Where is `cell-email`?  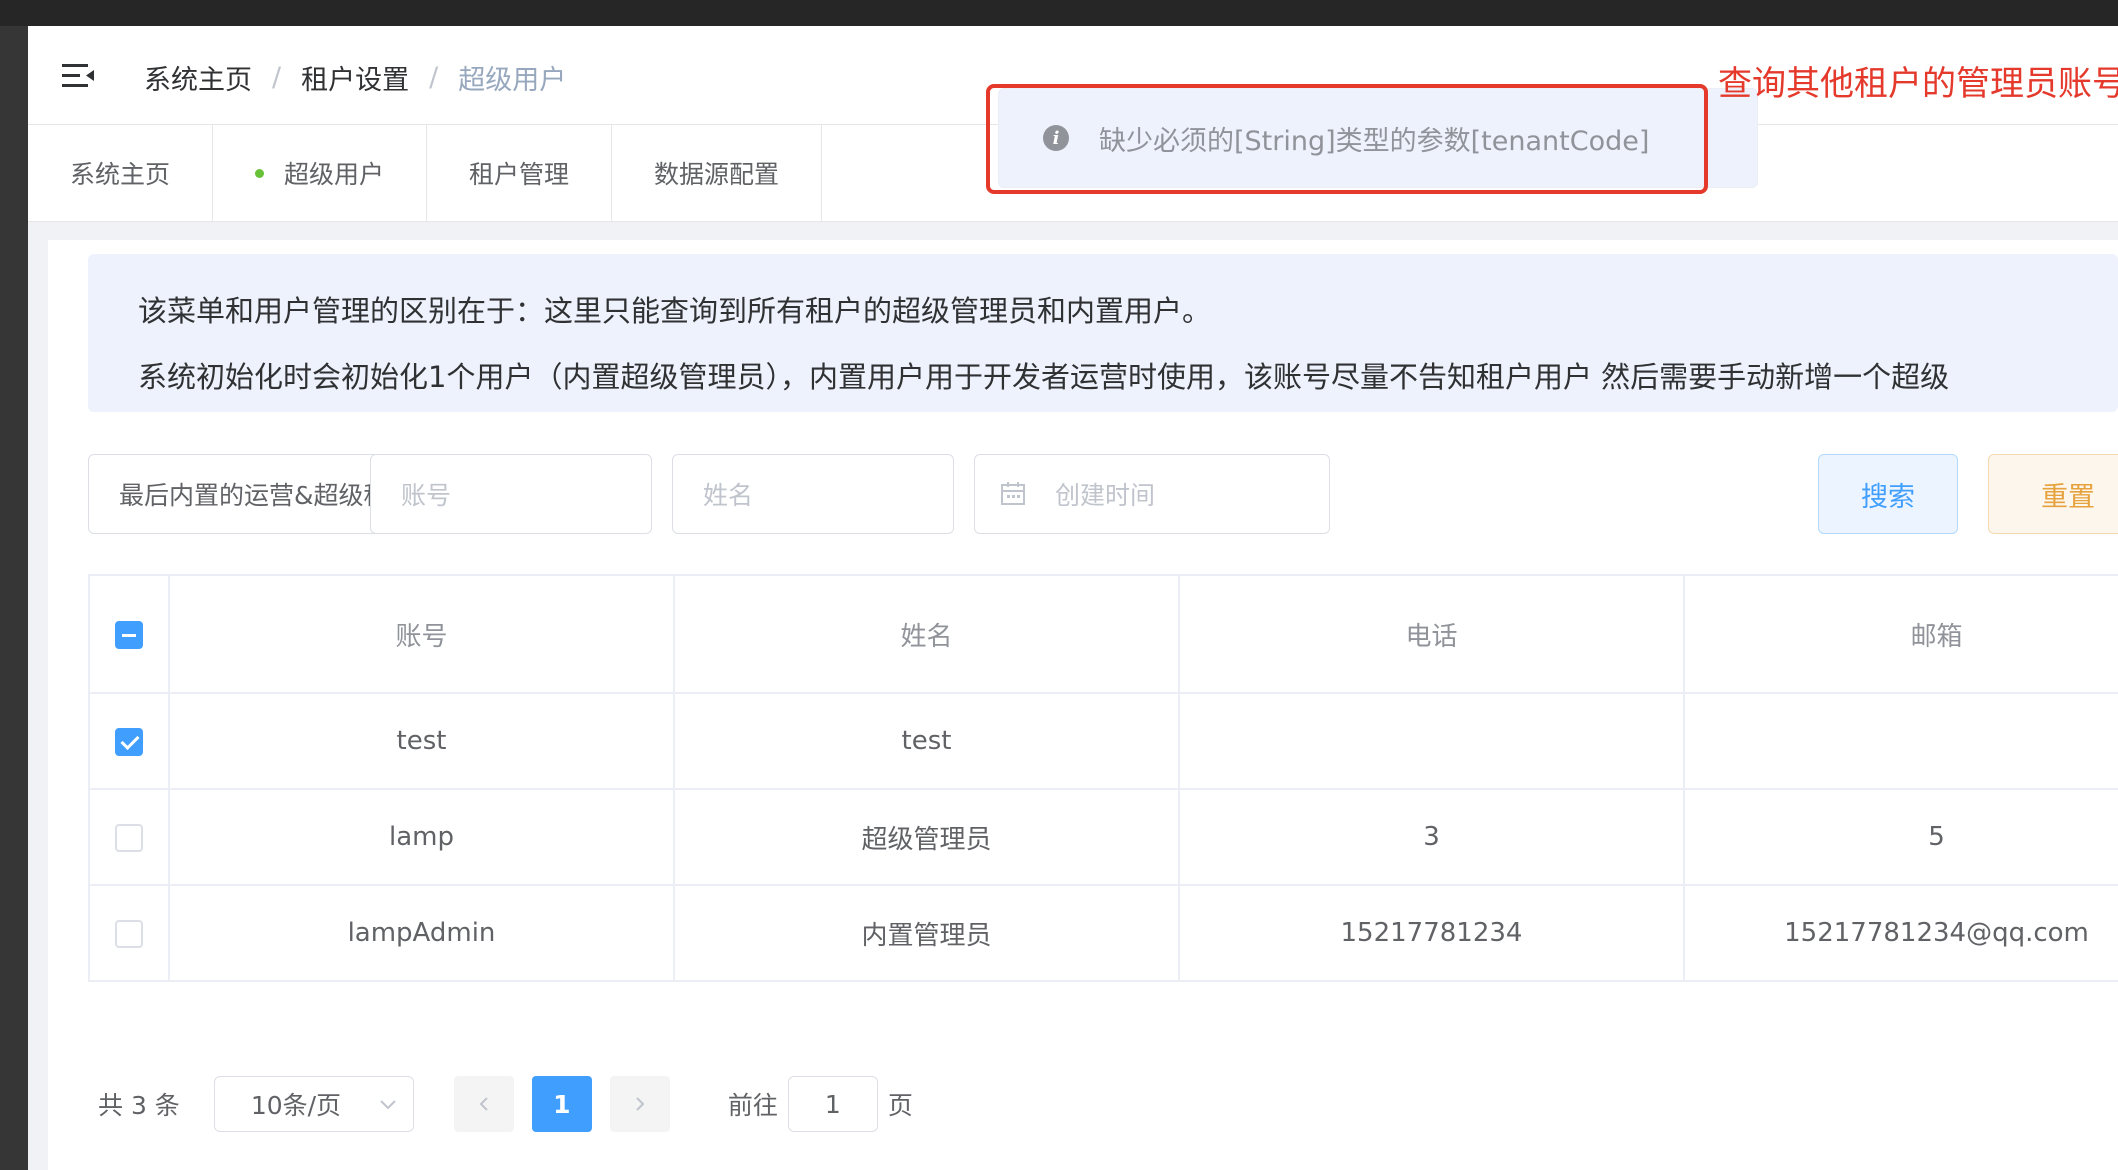 cell-email is located at coordinates (1900, 741).